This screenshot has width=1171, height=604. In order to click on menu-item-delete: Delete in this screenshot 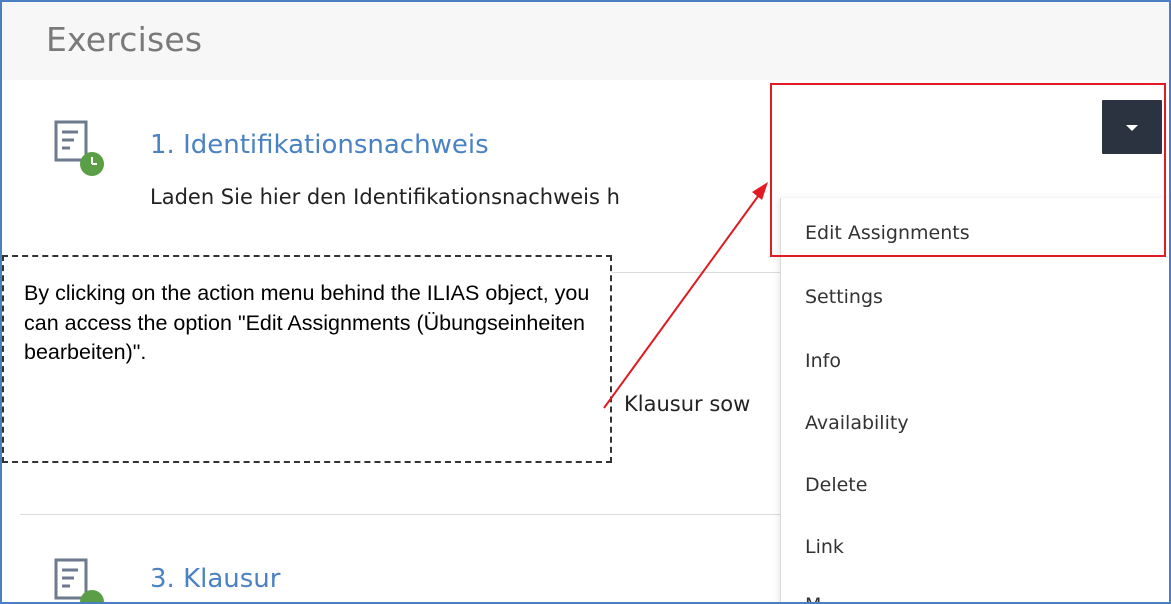, I will do `click(836, 485)`.